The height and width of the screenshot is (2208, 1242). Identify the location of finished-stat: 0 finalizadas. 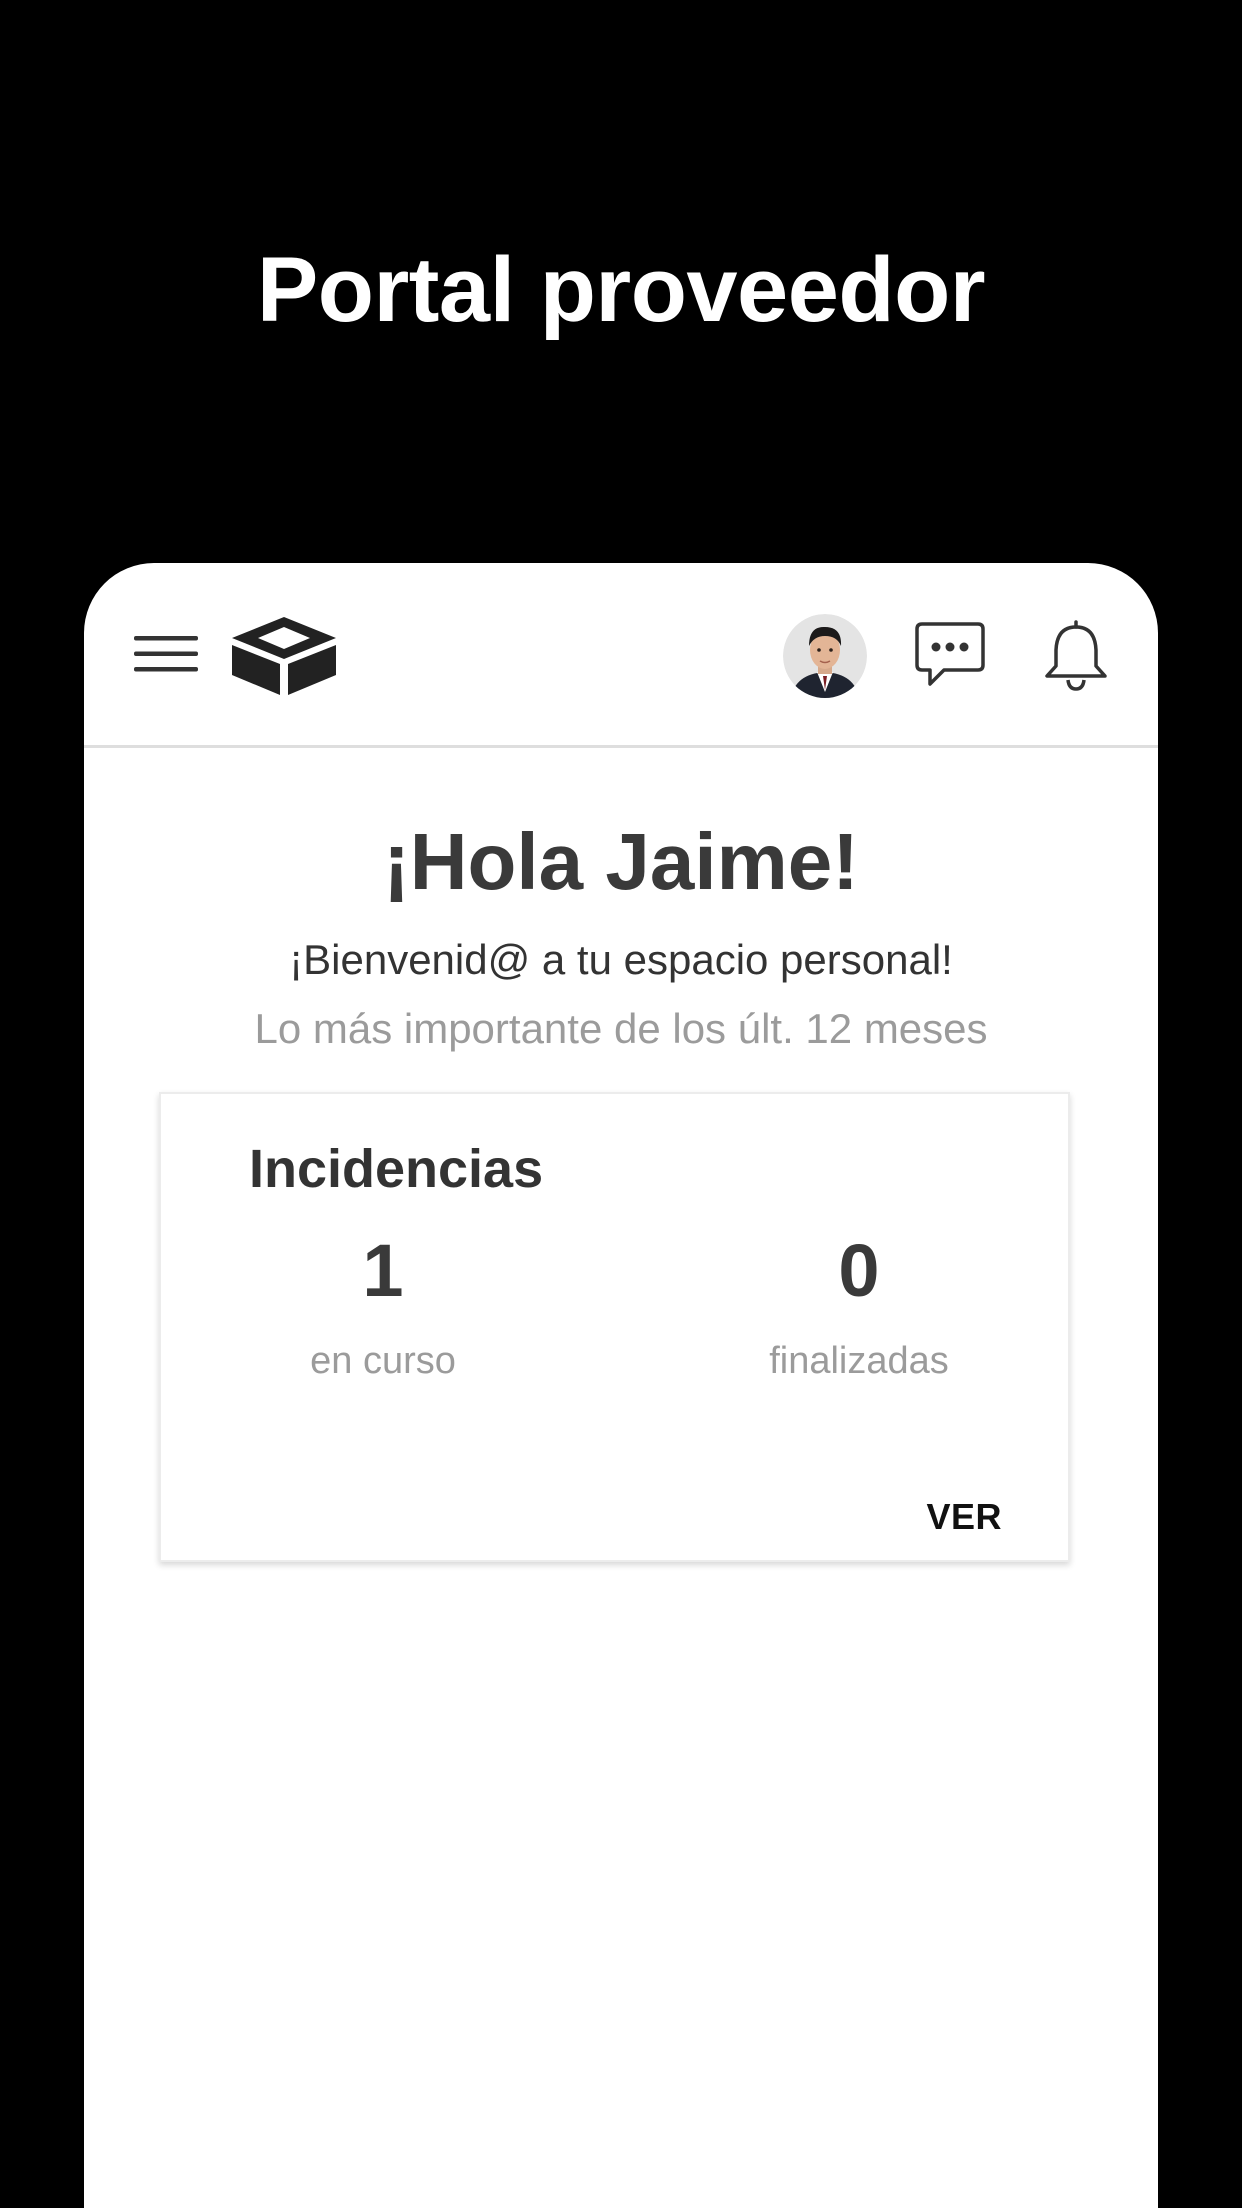
(859, 1308).